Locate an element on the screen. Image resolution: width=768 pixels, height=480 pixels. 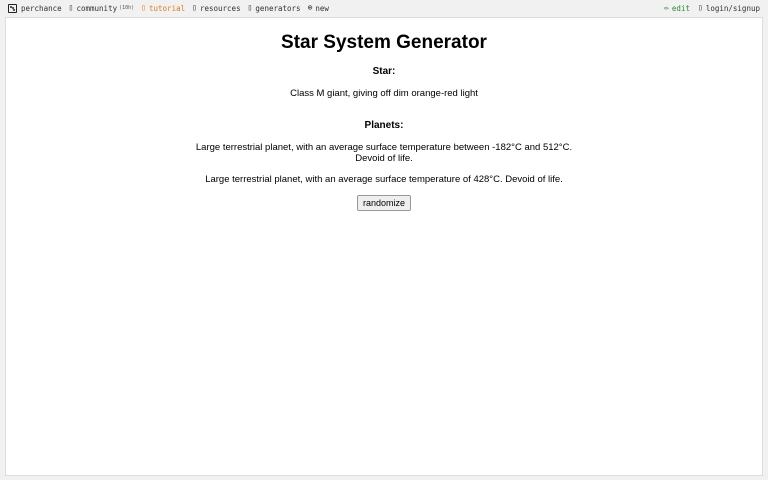
nav-tutorial: ▯ tutorial is located at coordinates (163, 8).